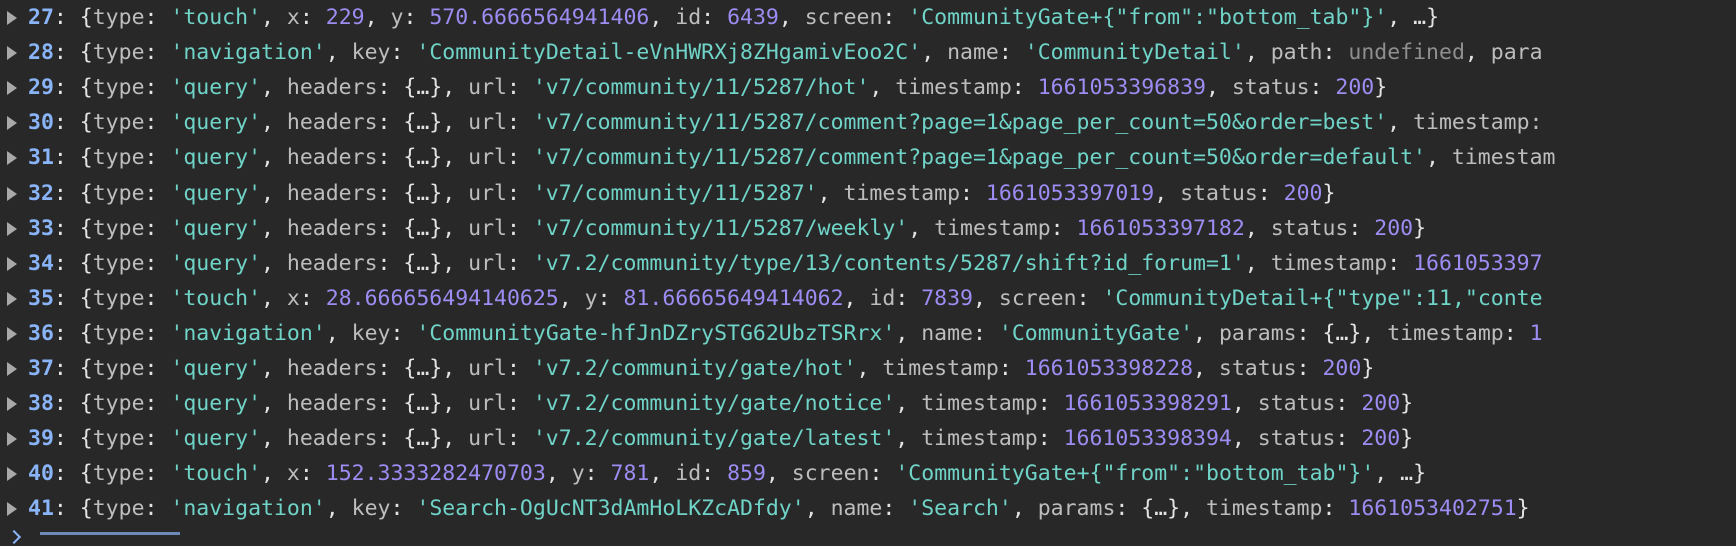  What do you see at coordinates (1407, 439) in the screenshot?
I see `token-pun: }` at bounding box center [1407, 439].